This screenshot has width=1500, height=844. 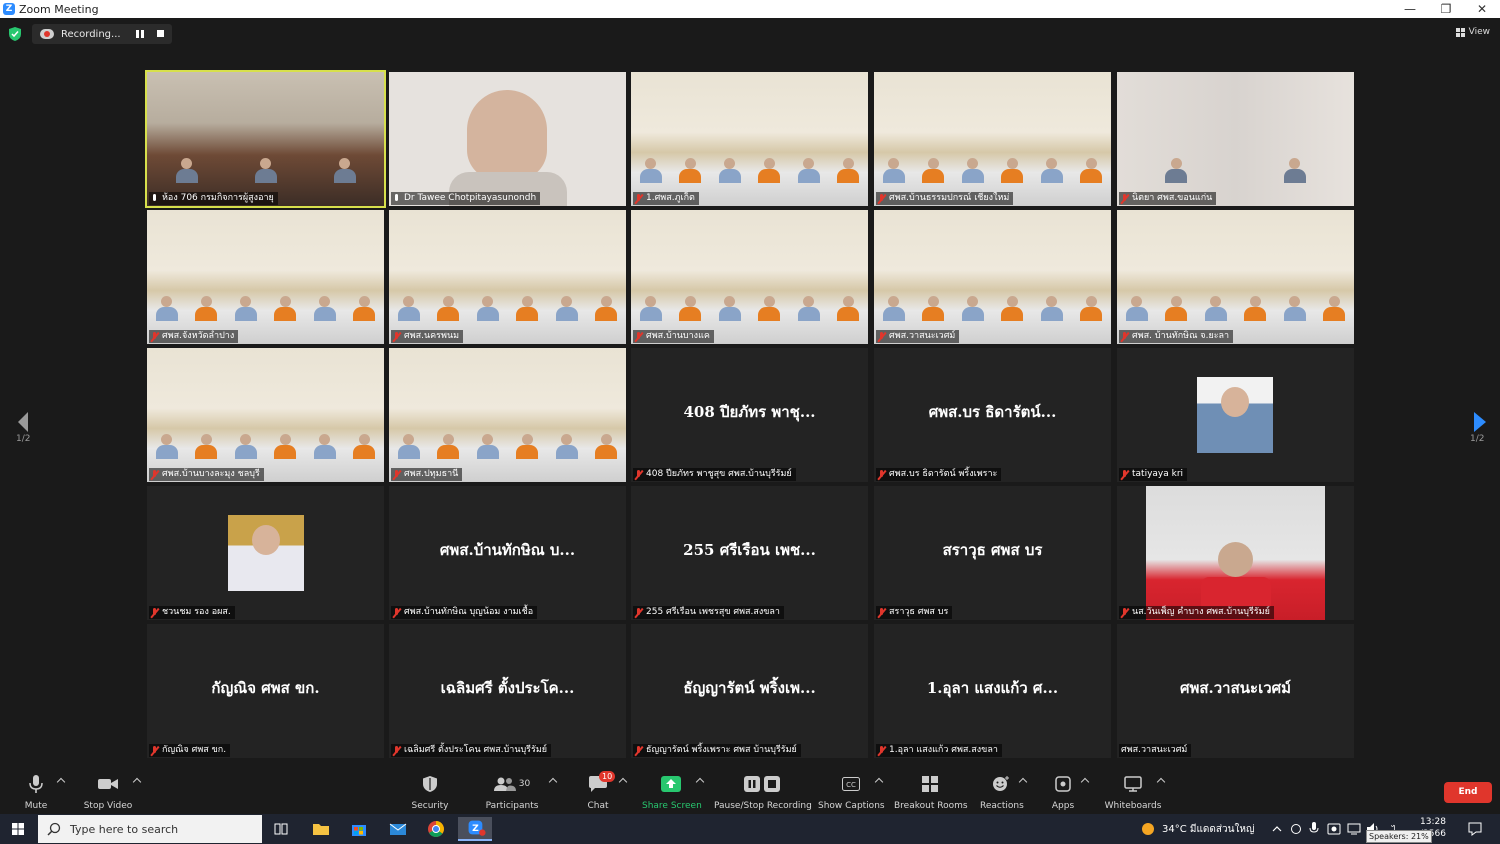 What do you see at coordinates (18, 829) in the screenshot?
I see `windows-start-icon` at bounding box center [18, 829].